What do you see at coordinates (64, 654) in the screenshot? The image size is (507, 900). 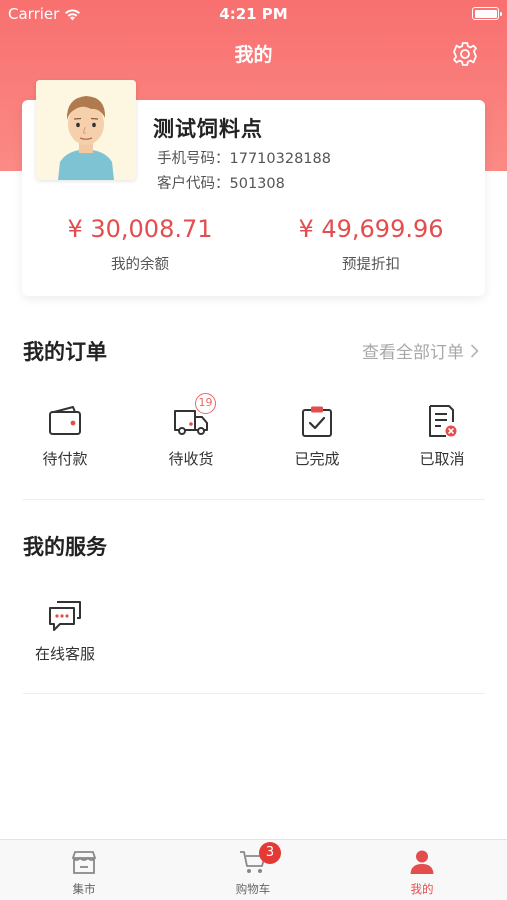 I see `service-online-support-label: 在线客服` at bounding box center [64, 654].